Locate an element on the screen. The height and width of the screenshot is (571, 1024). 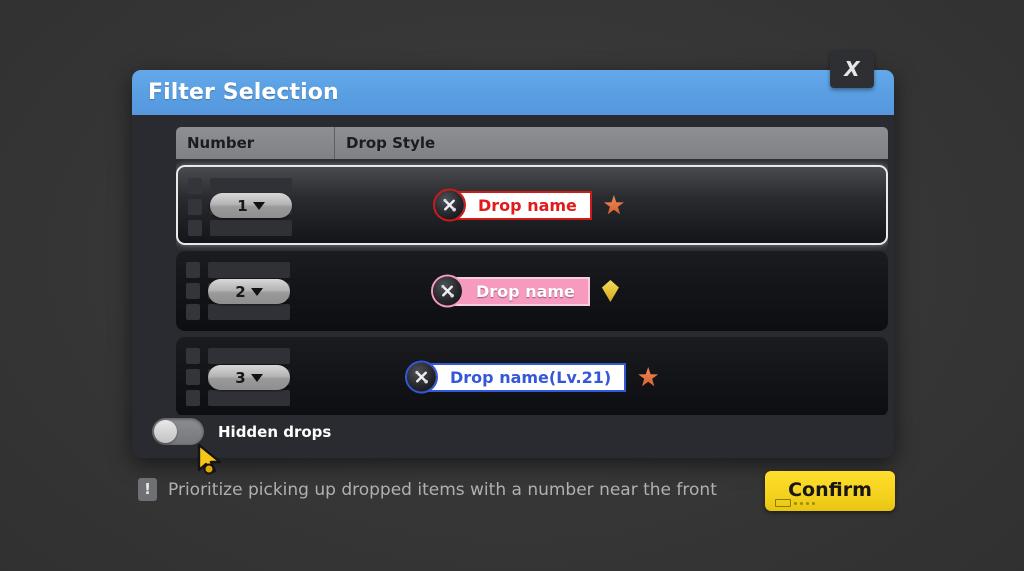
hidden-drops-toggle is located at coordinates (178, 431).